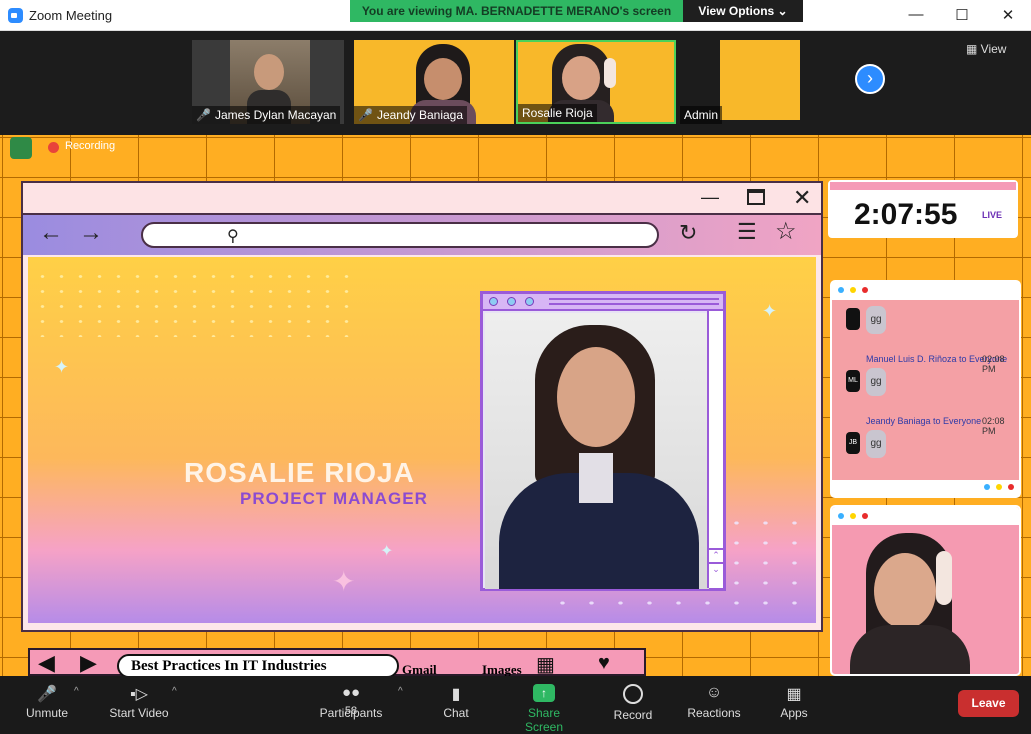  What do you see at coordinates (21, 148) in the screenshot?
I see `security-shield-icon` at bounding box center [21, 148].